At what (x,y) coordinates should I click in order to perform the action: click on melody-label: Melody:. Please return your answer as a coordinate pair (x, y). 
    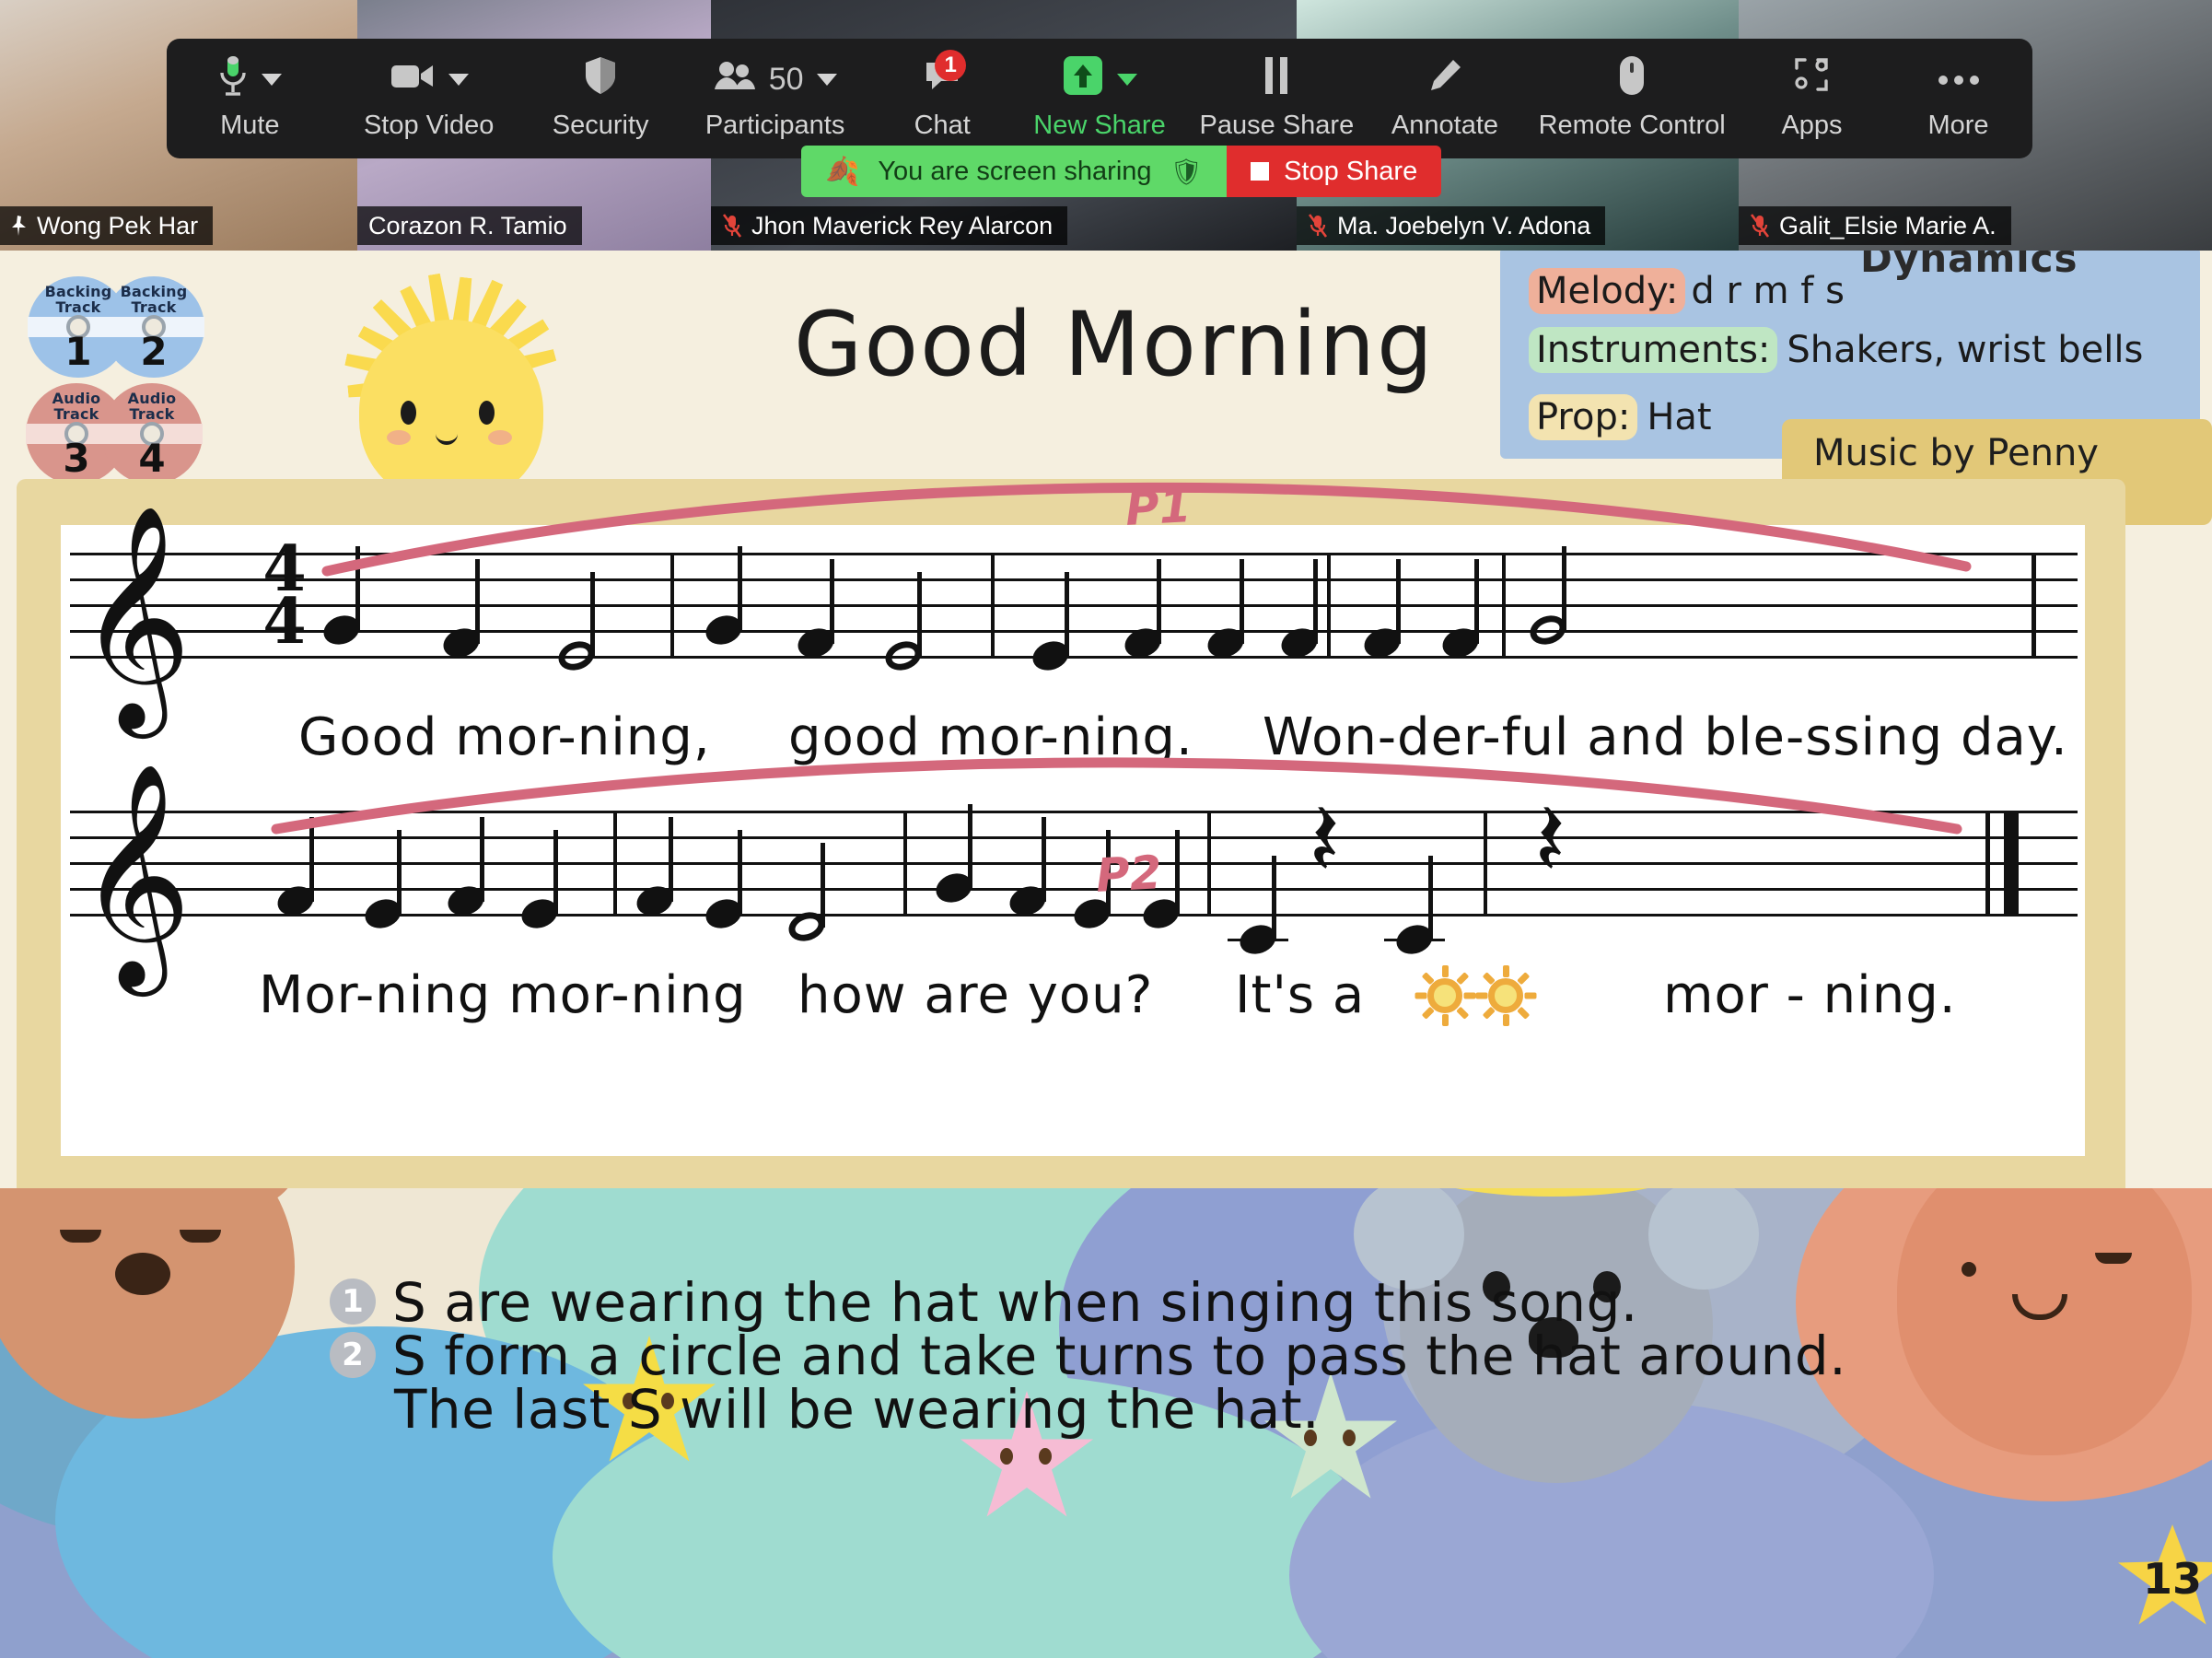
    Looking at the image, I should click on (1608, 291).